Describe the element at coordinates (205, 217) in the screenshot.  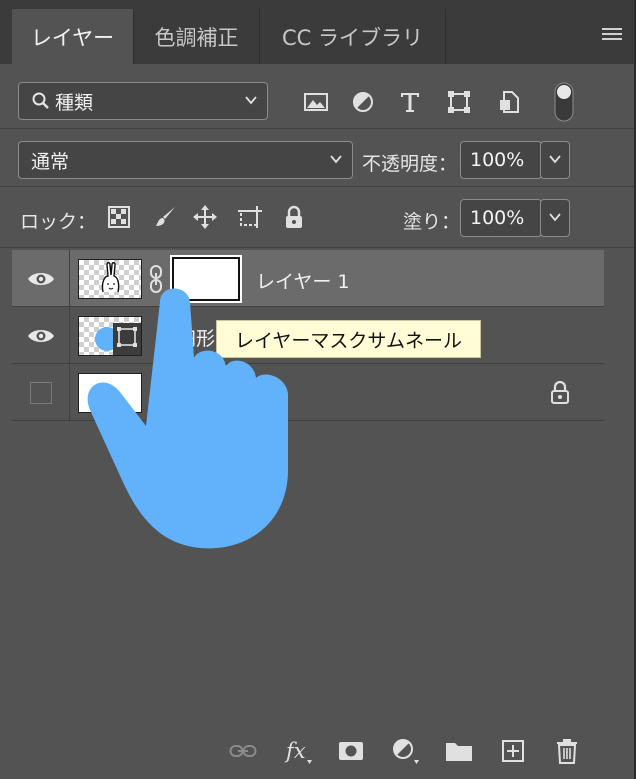
I see `lock-position-icon` at that location.